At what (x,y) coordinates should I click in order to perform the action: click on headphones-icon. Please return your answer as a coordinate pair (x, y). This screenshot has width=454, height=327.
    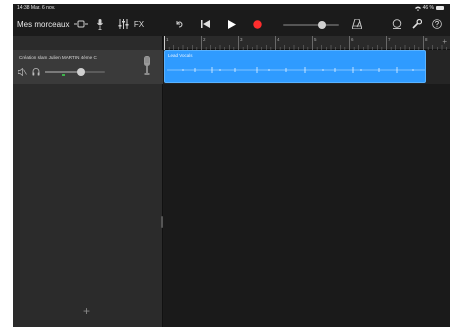
    Looking at the image, I should click on (36, 72).